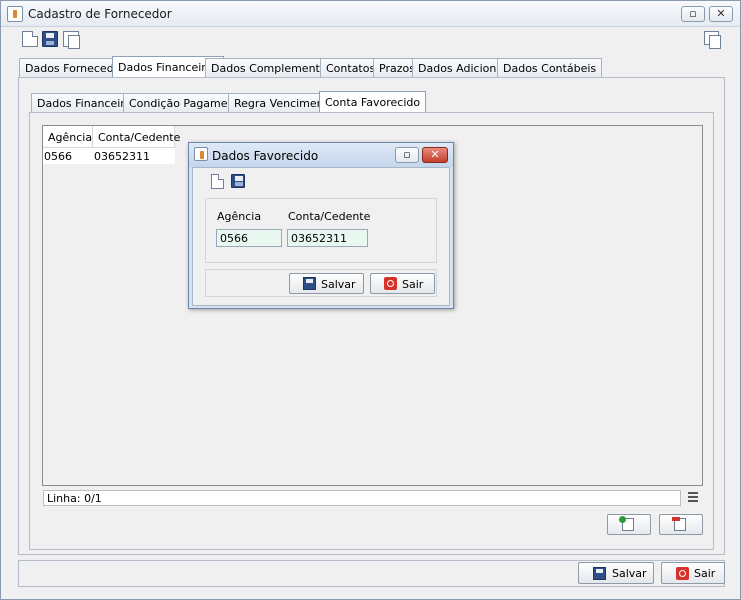 This screenshot has height=600, width=741. Describe the element at coordinates (435, 155) in the screenshot. I see `dialog-close-button: ✕` at that location.